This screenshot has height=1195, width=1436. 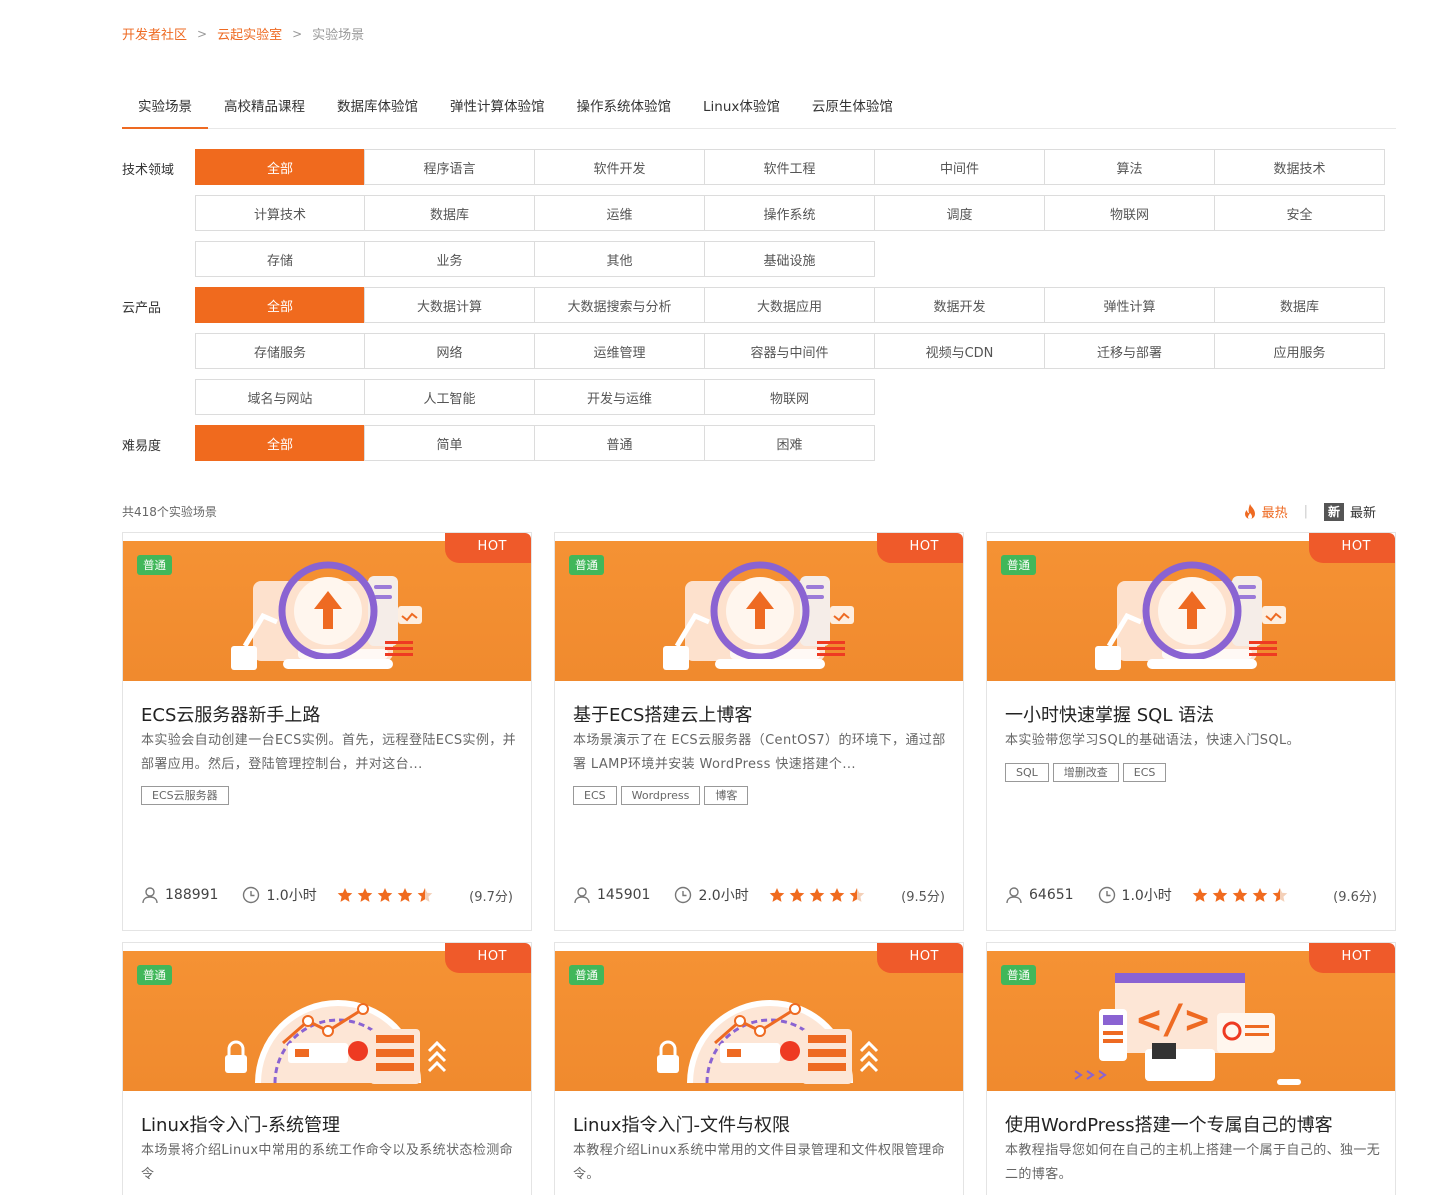 What do you see at coordinates (619, 351) in the screenshot?
I see `filter-option-product: 运维管理` at bounding box center [619, 351].